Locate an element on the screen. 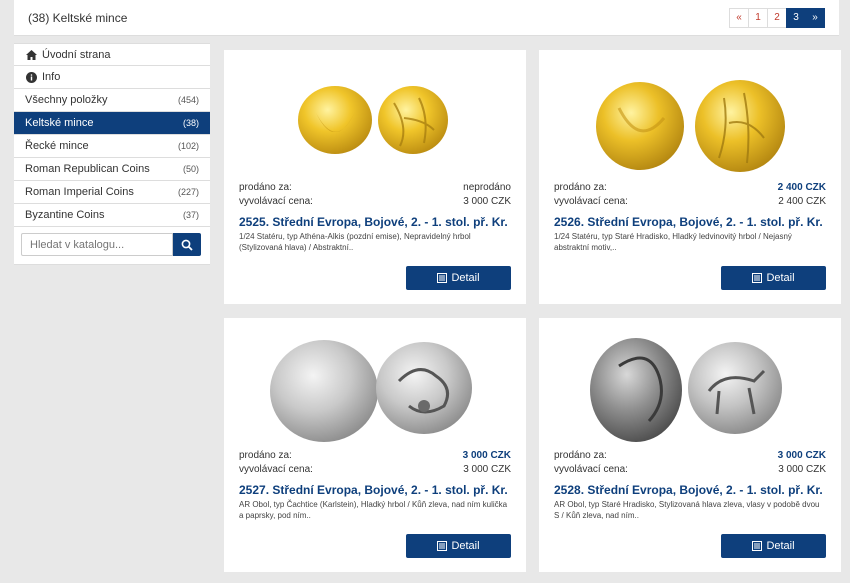  sold-row: prodáno za: 2 400 CZK is located at coordinates (690, 187).